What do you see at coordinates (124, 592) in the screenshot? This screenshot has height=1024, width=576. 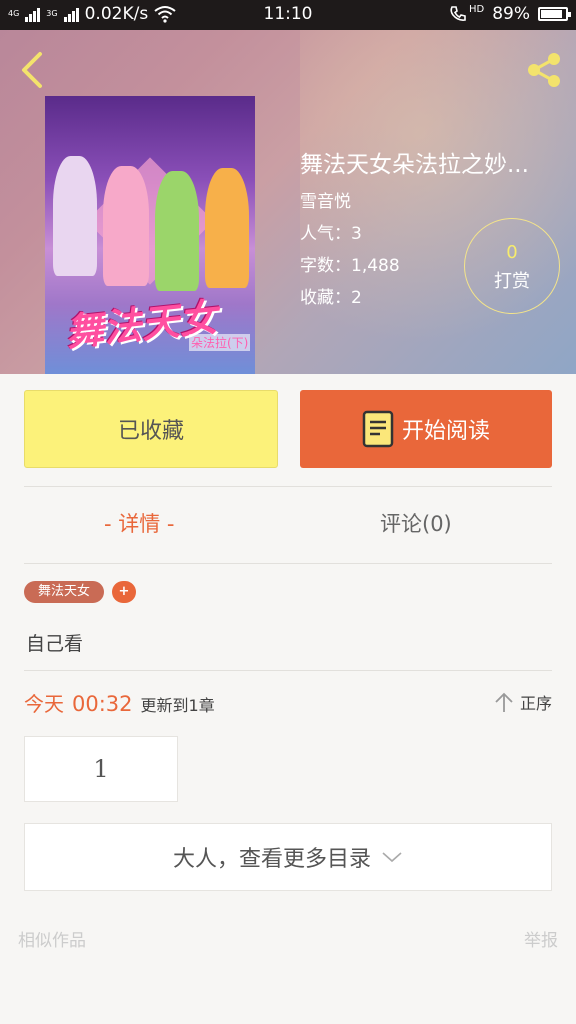 I see `add-tag-button: +` at bounding box center [124, 592].